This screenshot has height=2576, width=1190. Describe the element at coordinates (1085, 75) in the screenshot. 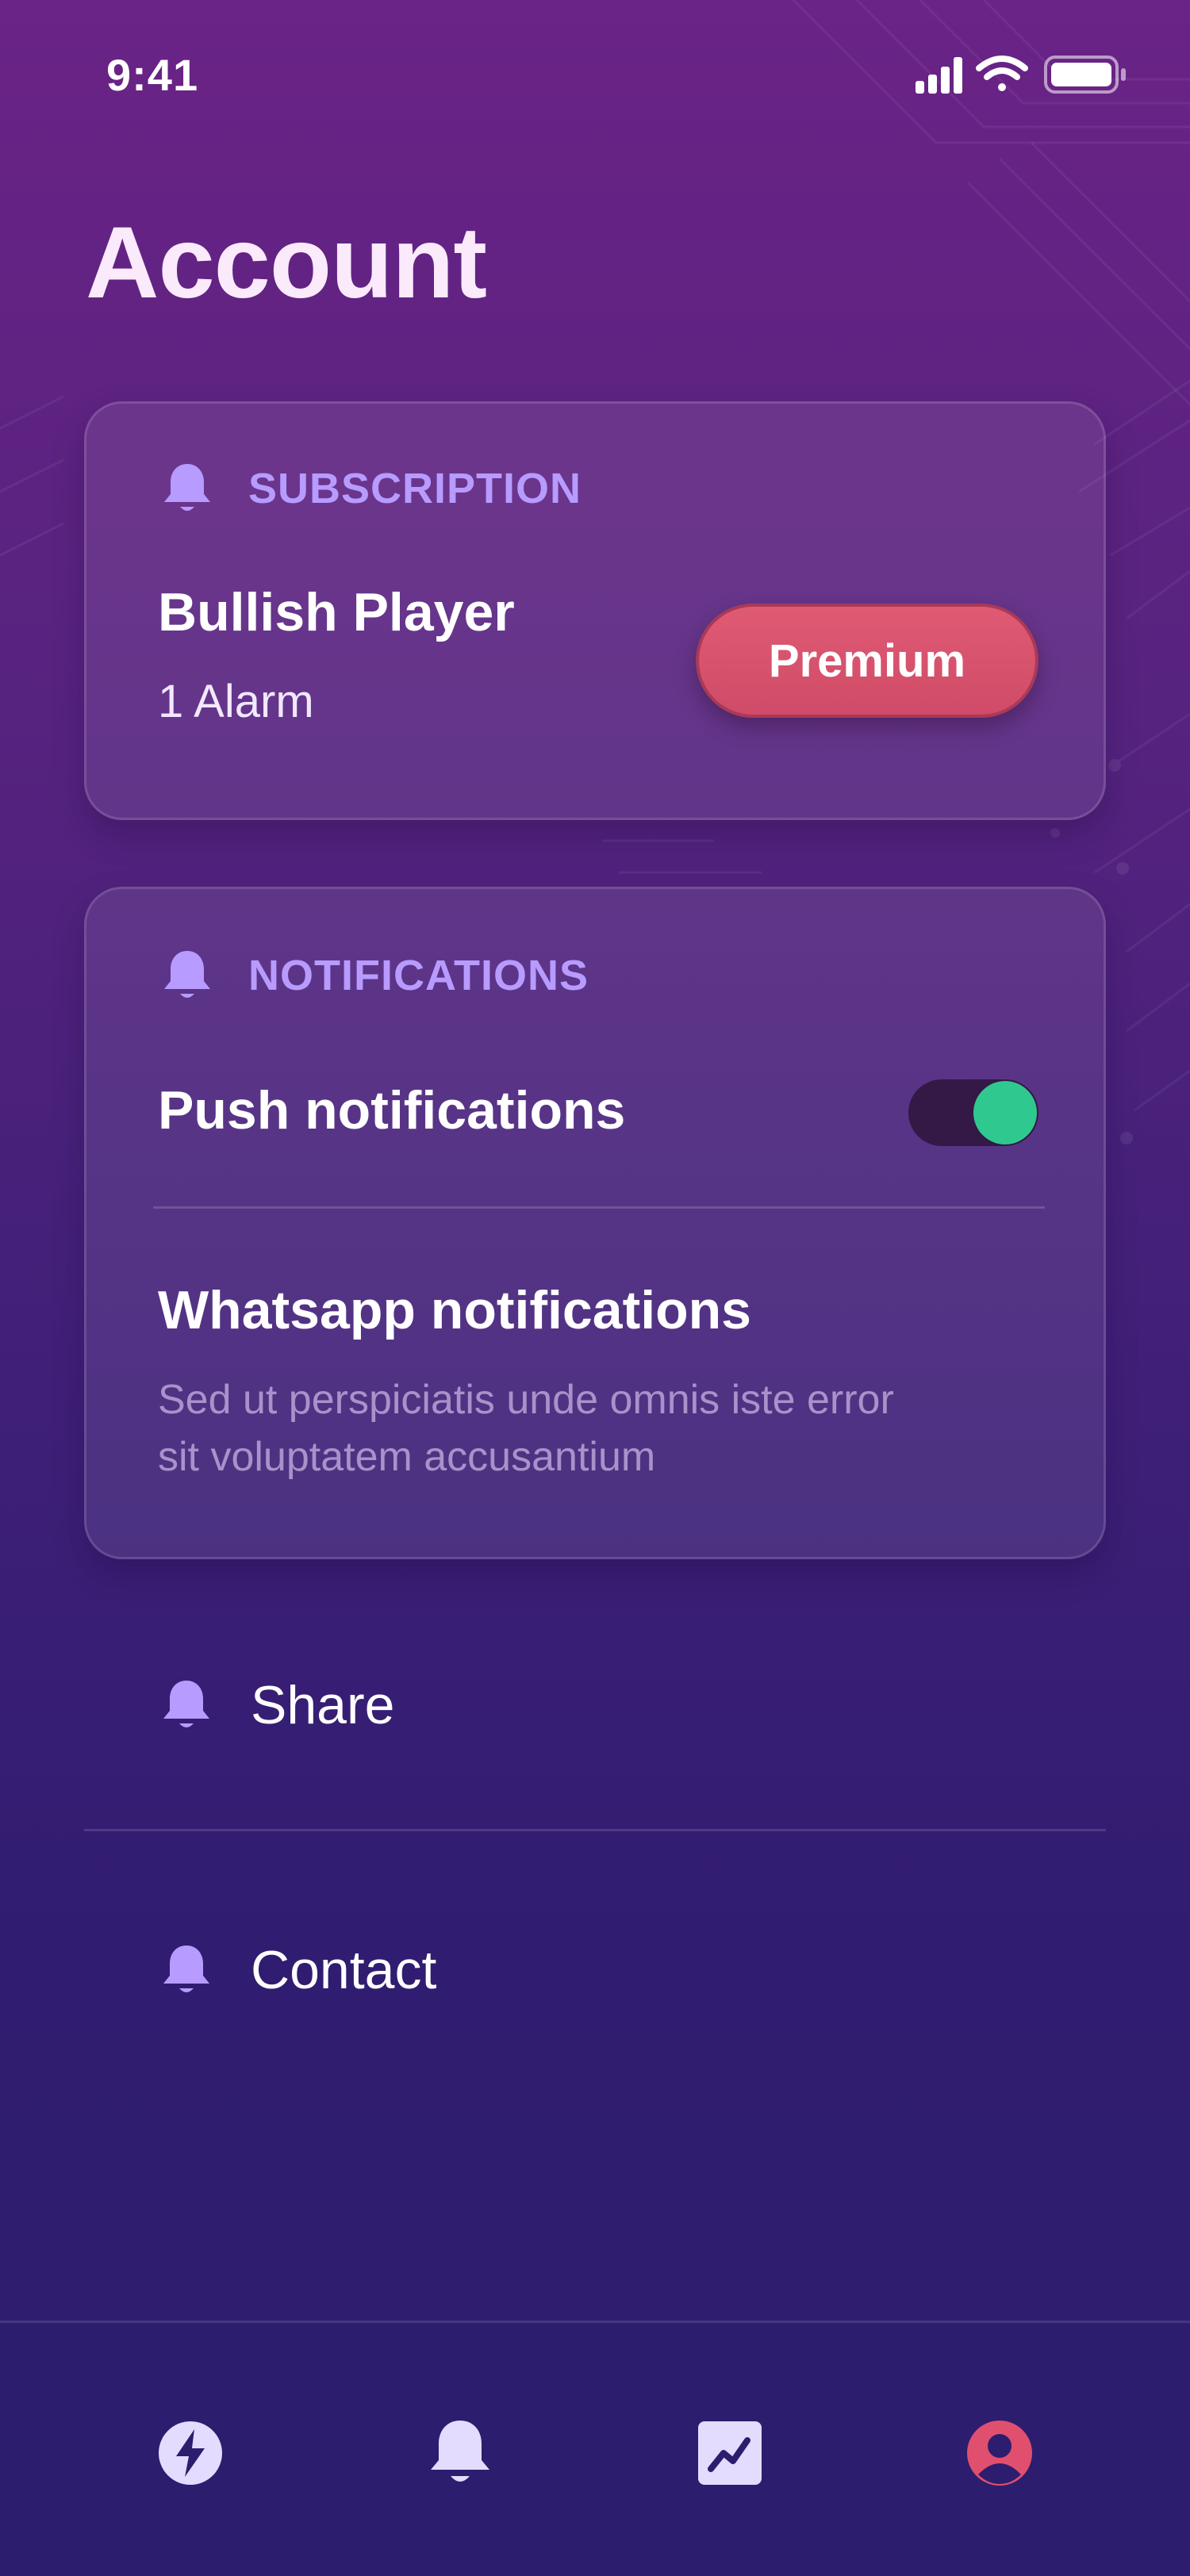

I see `battery-icon` at that location.